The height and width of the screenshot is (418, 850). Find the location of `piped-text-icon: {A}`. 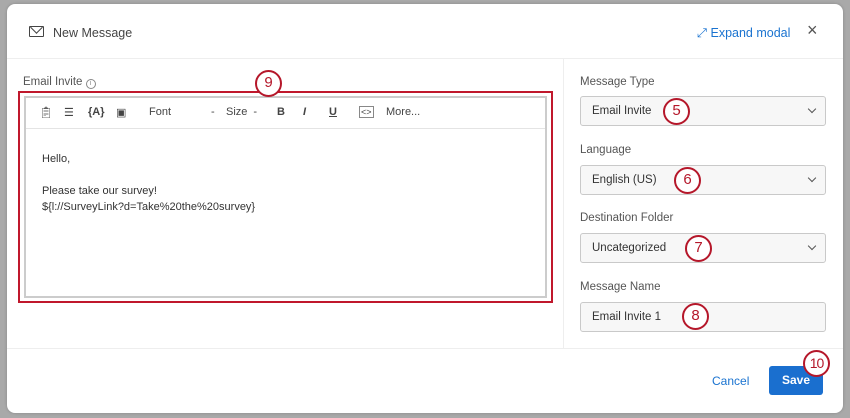

piped-text-icon: {A} is located at coordinates (96, 112).